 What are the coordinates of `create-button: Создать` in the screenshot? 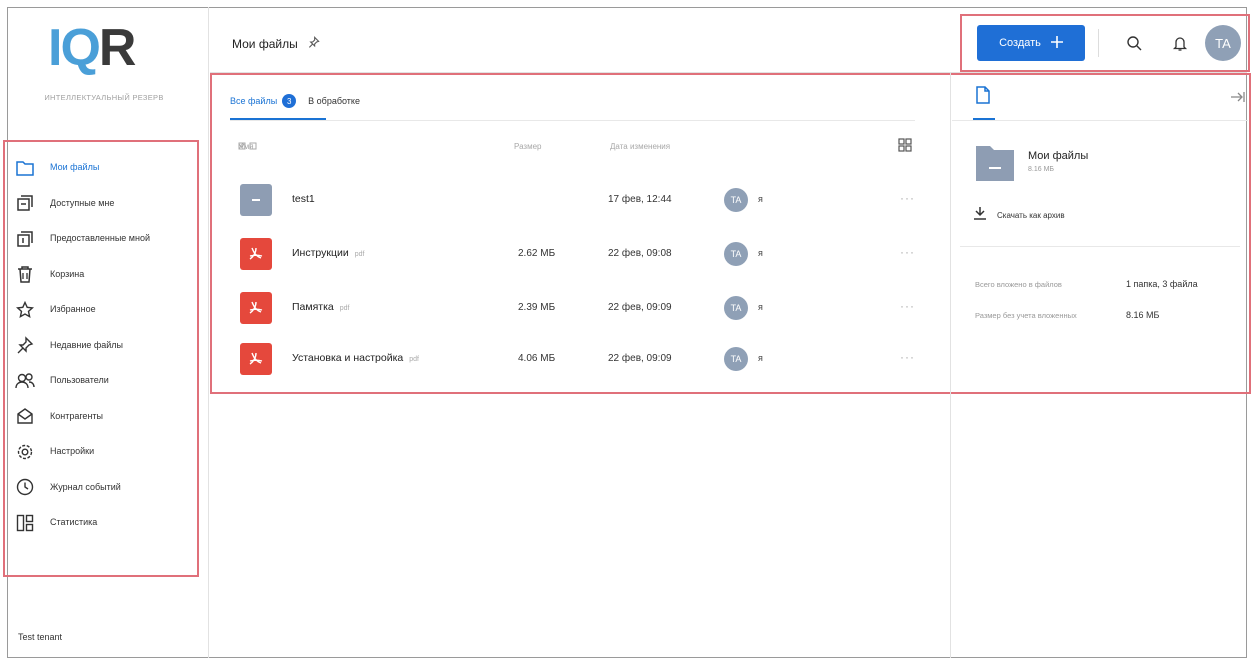 It's located at (1031, 43).